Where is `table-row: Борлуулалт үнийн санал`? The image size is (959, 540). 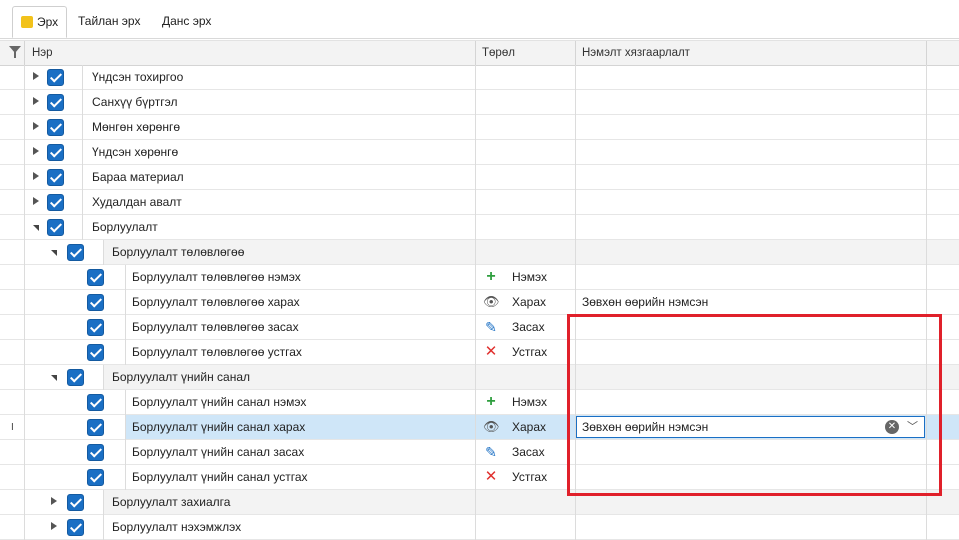 table-row: Борлуулалт үнийн санал is located at coordinates (479, 377).